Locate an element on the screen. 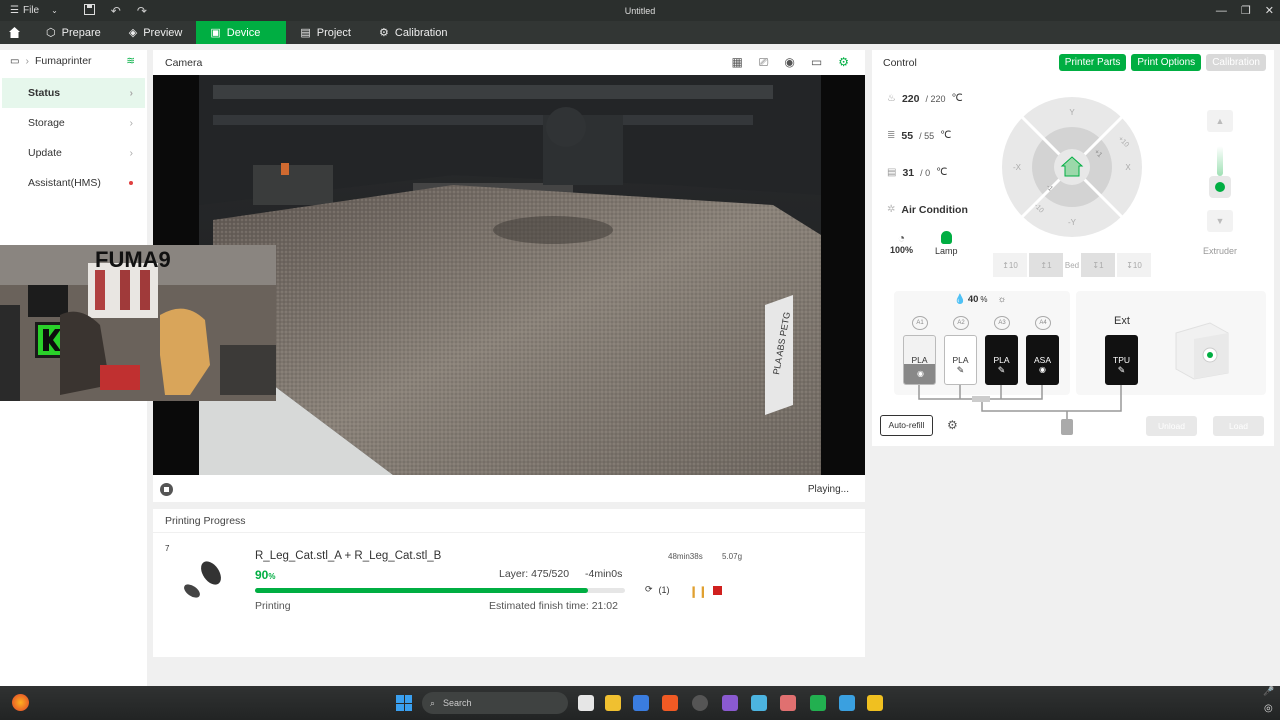 This screenshot has height=720, width=1280. restore-icon: ❐ is located at coordinates (1246, 10).